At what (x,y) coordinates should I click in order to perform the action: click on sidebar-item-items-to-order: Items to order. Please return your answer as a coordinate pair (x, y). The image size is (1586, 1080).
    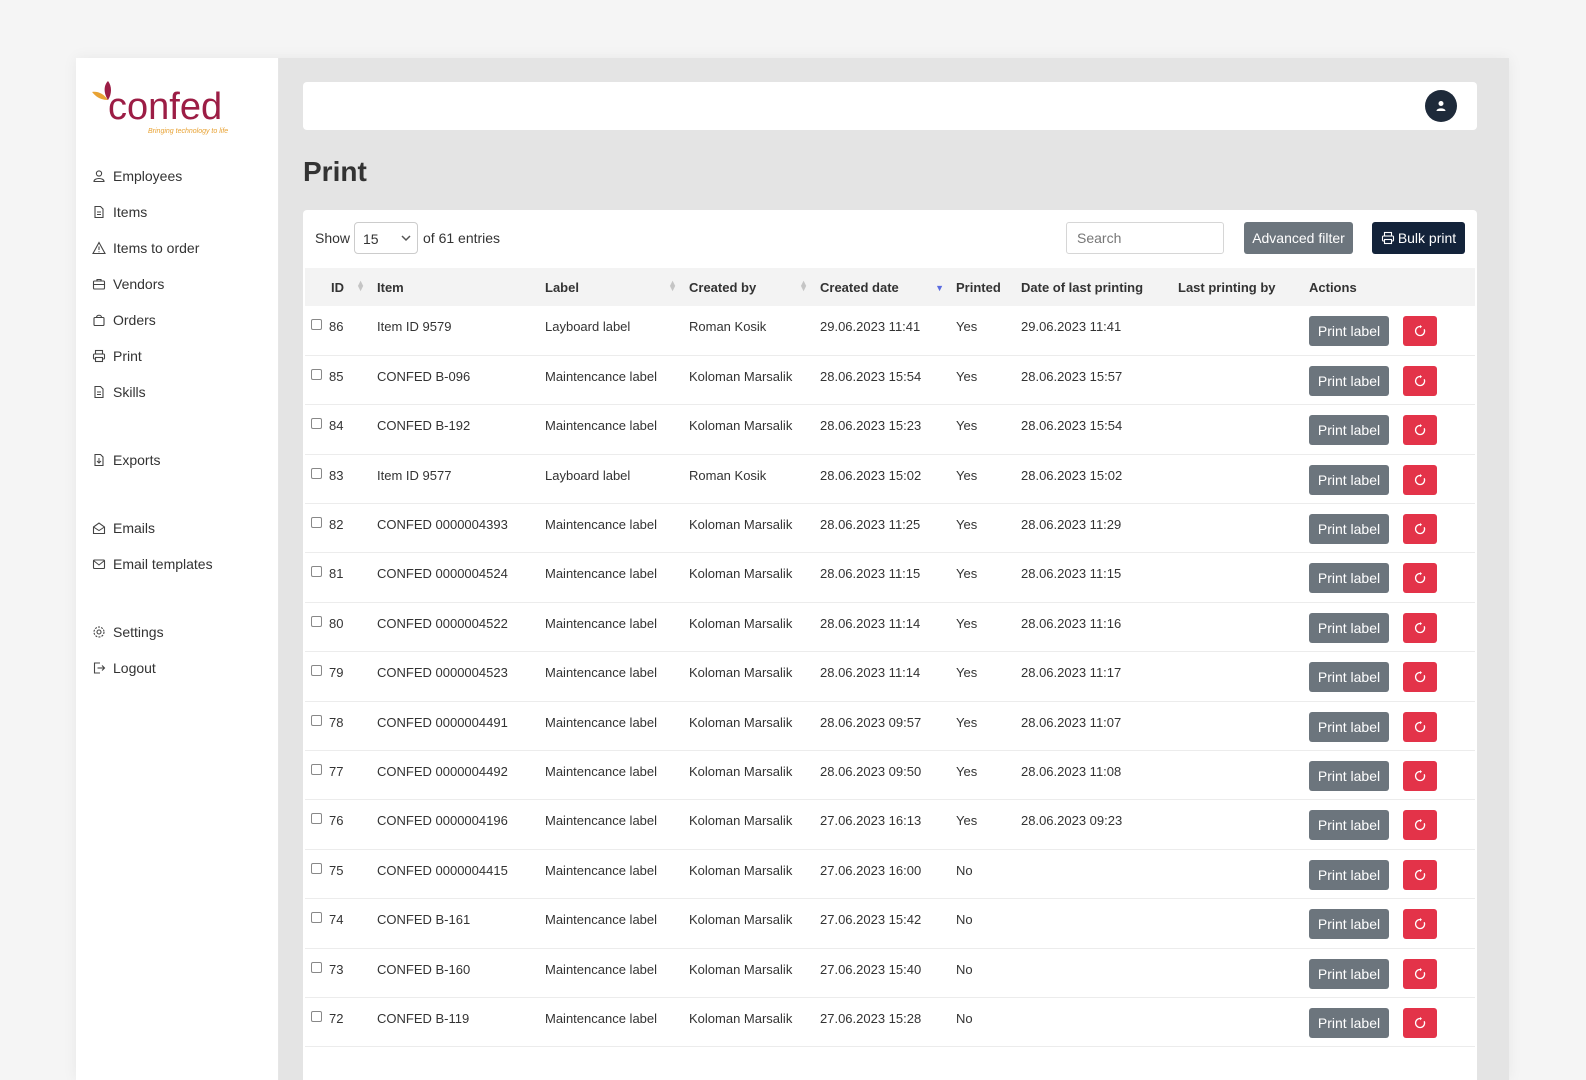
    Looking at the image, I should click on (182, 248).